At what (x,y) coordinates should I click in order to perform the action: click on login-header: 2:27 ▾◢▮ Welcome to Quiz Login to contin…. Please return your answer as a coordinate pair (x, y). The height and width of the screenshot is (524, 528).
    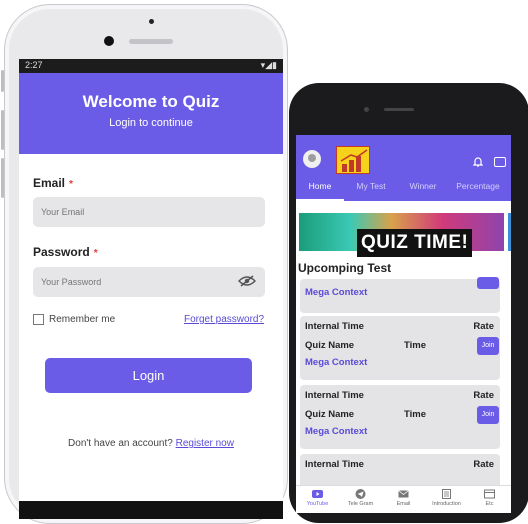
    Looking at the image, I should click on (151, 106).